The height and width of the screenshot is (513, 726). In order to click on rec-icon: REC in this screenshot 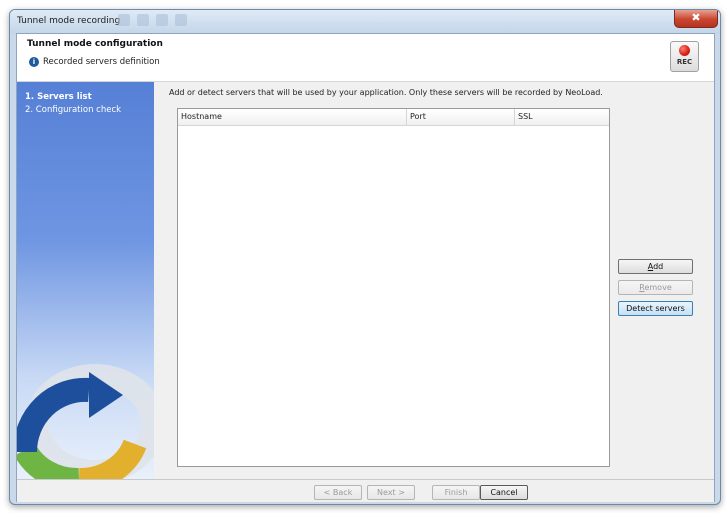, I will do `click(684, 56)`.